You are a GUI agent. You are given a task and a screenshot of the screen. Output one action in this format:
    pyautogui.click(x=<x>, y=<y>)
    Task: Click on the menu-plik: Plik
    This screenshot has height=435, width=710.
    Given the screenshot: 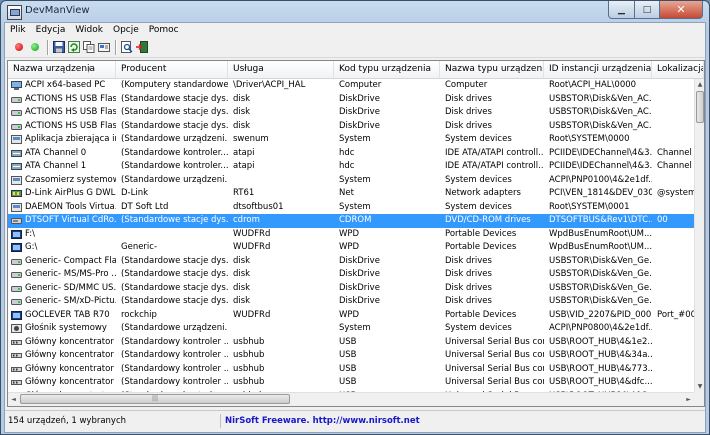 What is the action you would take?
    pyautogui.click(x=18, y=30)
    